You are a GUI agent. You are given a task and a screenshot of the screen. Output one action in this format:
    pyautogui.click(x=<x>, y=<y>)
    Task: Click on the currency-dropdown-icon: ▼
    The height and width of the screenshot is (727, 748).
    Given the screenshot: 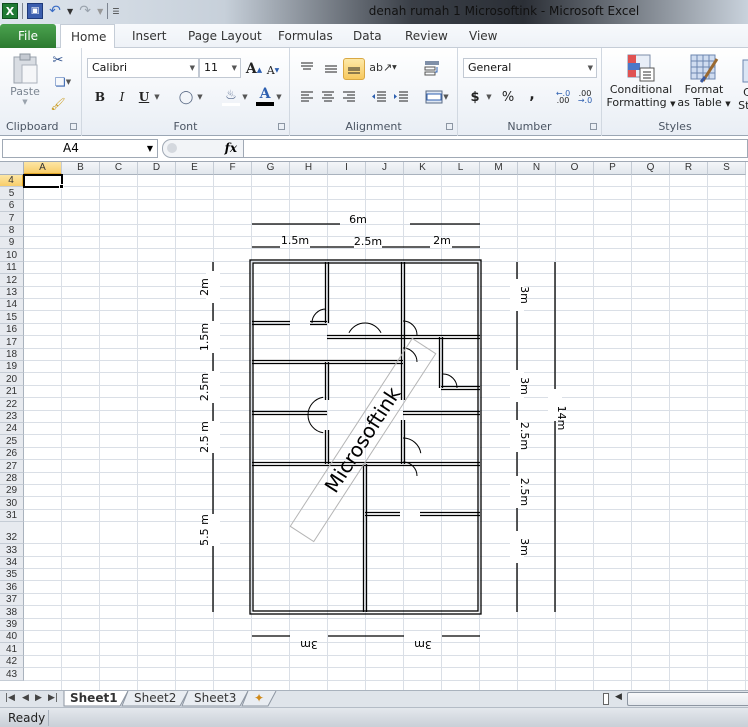 What is the action you would take?
    pyautogui.click(x=489, y=97)
    